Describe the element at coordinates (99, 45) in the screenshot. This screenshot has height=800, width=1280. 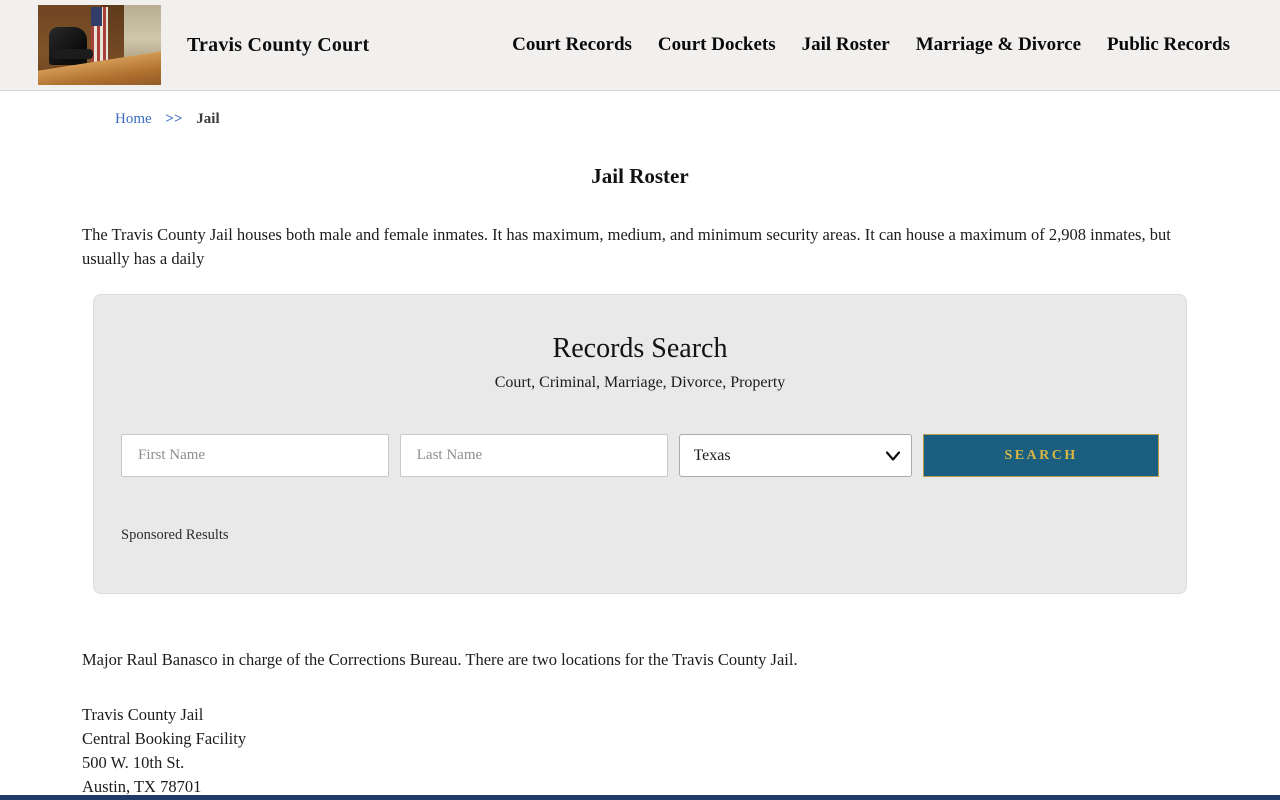
I see `site-logo-courtroom-photo` at that location.